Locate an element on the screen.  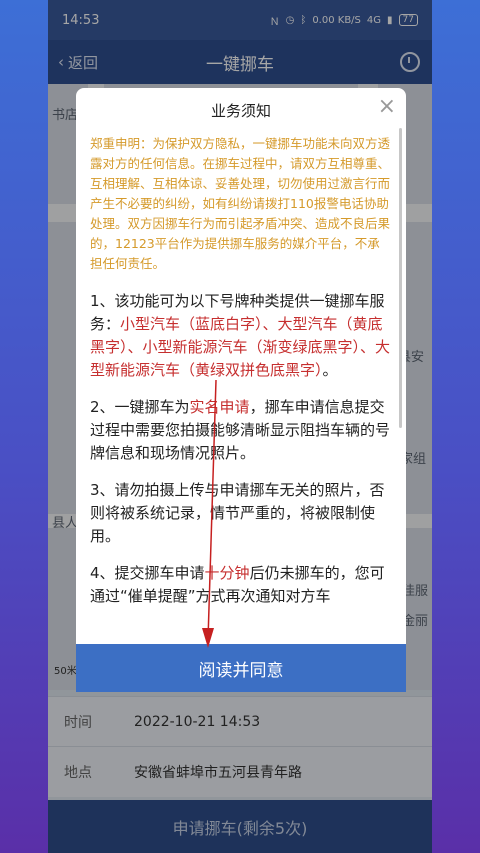
annotation-arrow is located at coordinates (209, 513).